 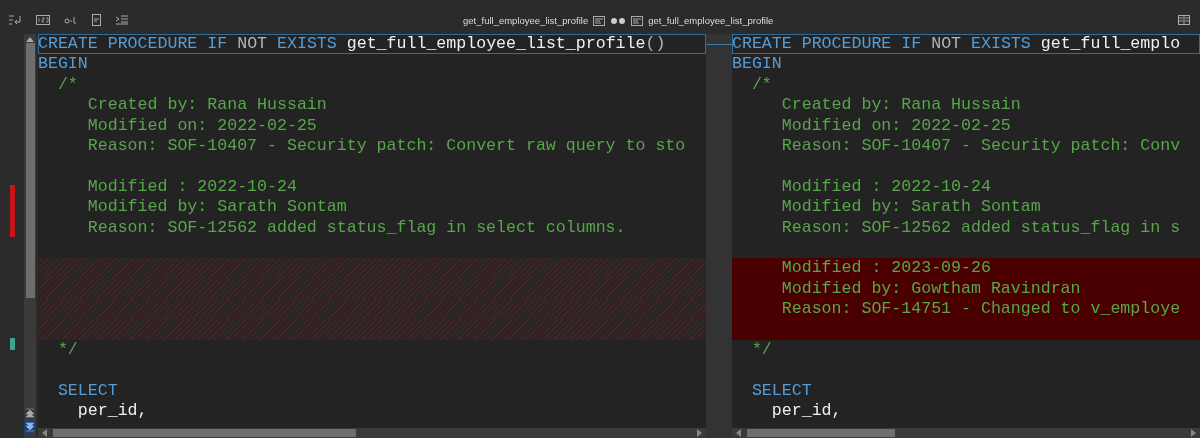 I want to click on line-numbers-icon, so click(x=43, y=20).